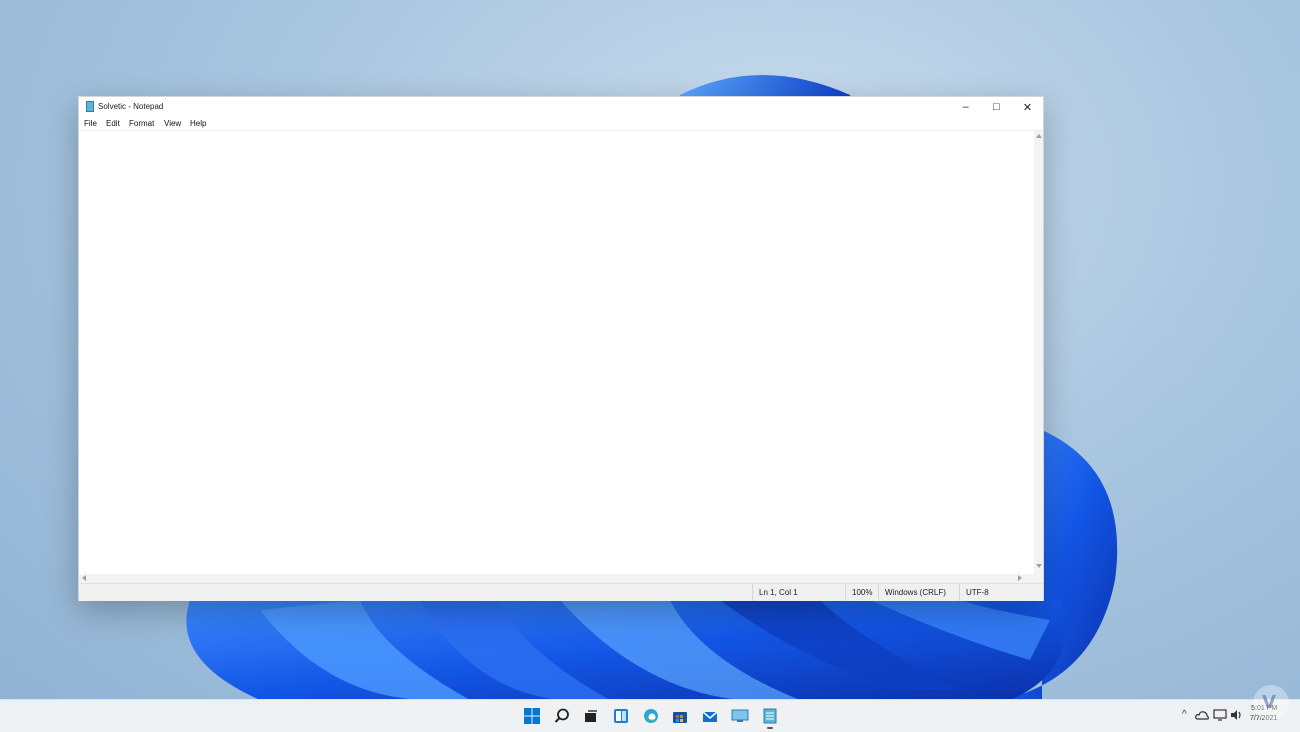 This screenshot has width=1300, height=732. I want to click on menu-file: File, so click(90, 123).